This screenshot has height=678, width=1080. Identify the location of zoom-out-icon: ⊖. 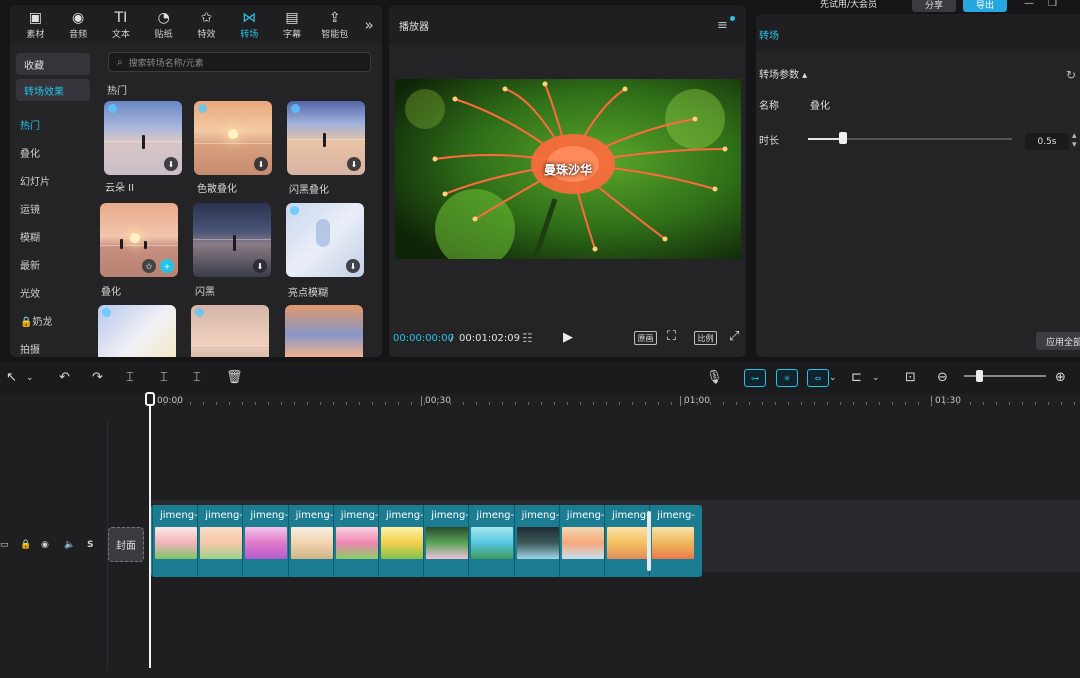
(942, 378).